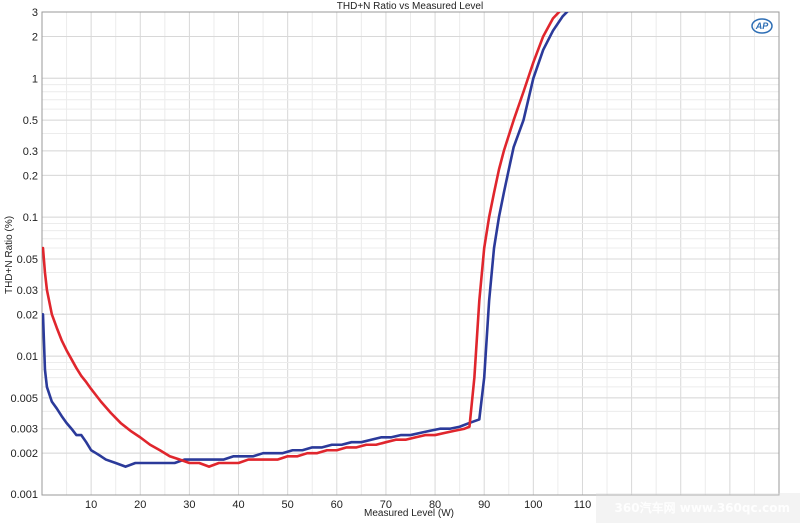 This screenshot has height=523, width=800. I want to click on x-tick-label: 40, so click(238, 505).